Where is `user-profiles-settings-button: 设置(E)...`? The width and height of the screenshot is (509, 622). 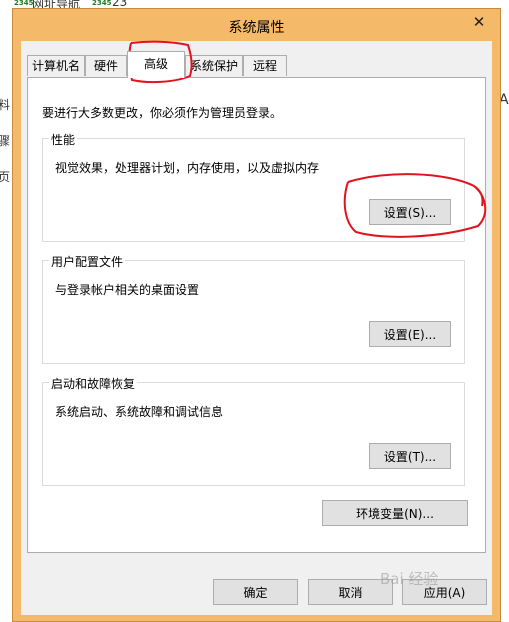 user-profiles-settings-button: 设置(E)... is located at coordinates (410, 334).